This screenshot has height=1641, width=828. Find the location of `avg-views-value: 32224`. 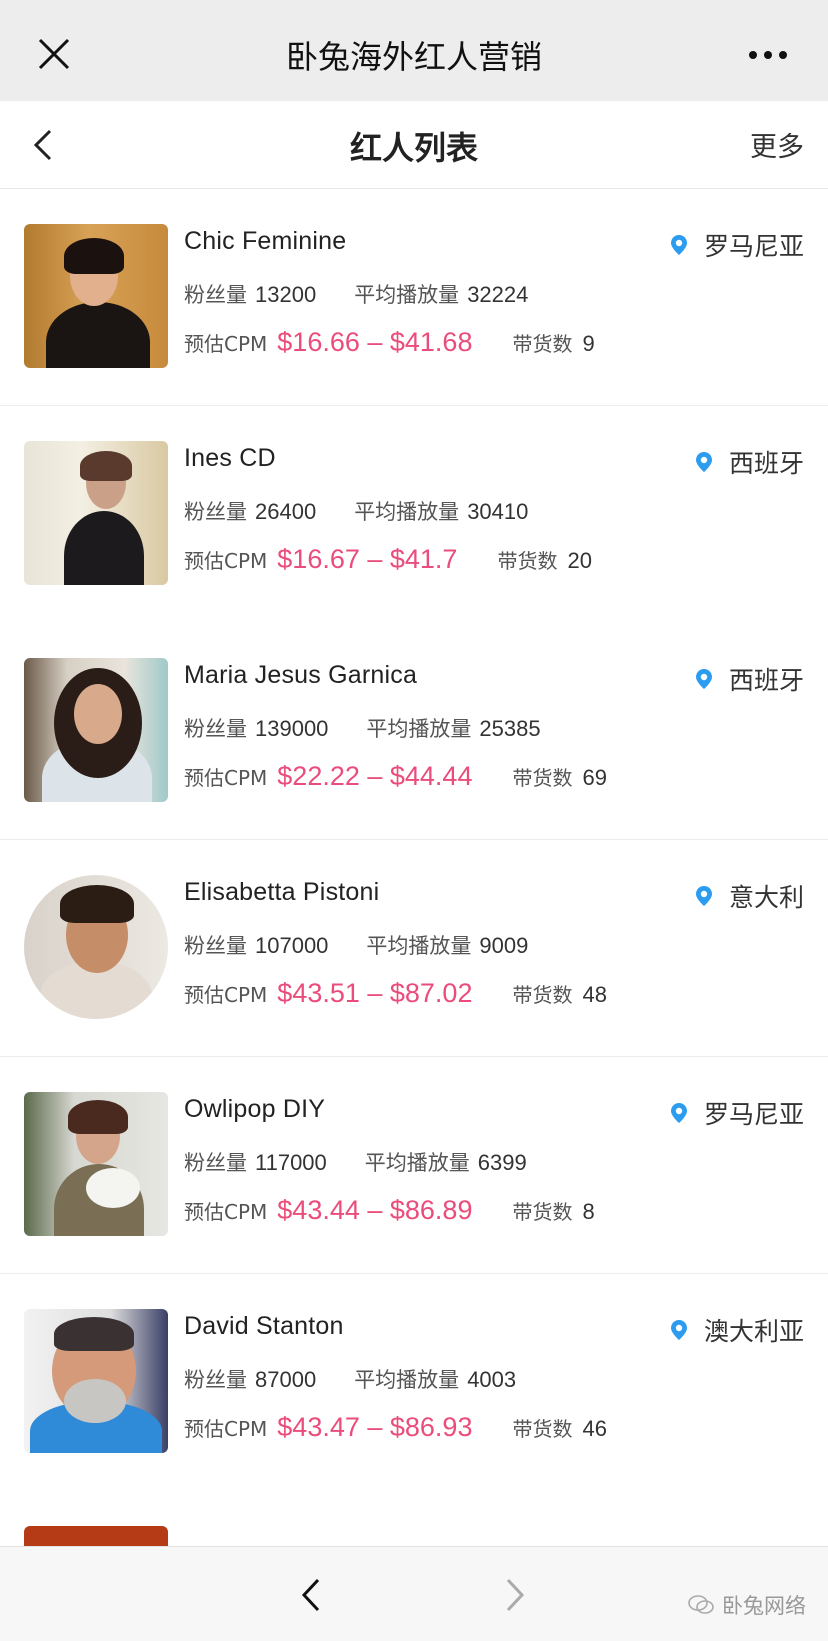

avg-views-value: 32224 is located at coordinates (498, 294).